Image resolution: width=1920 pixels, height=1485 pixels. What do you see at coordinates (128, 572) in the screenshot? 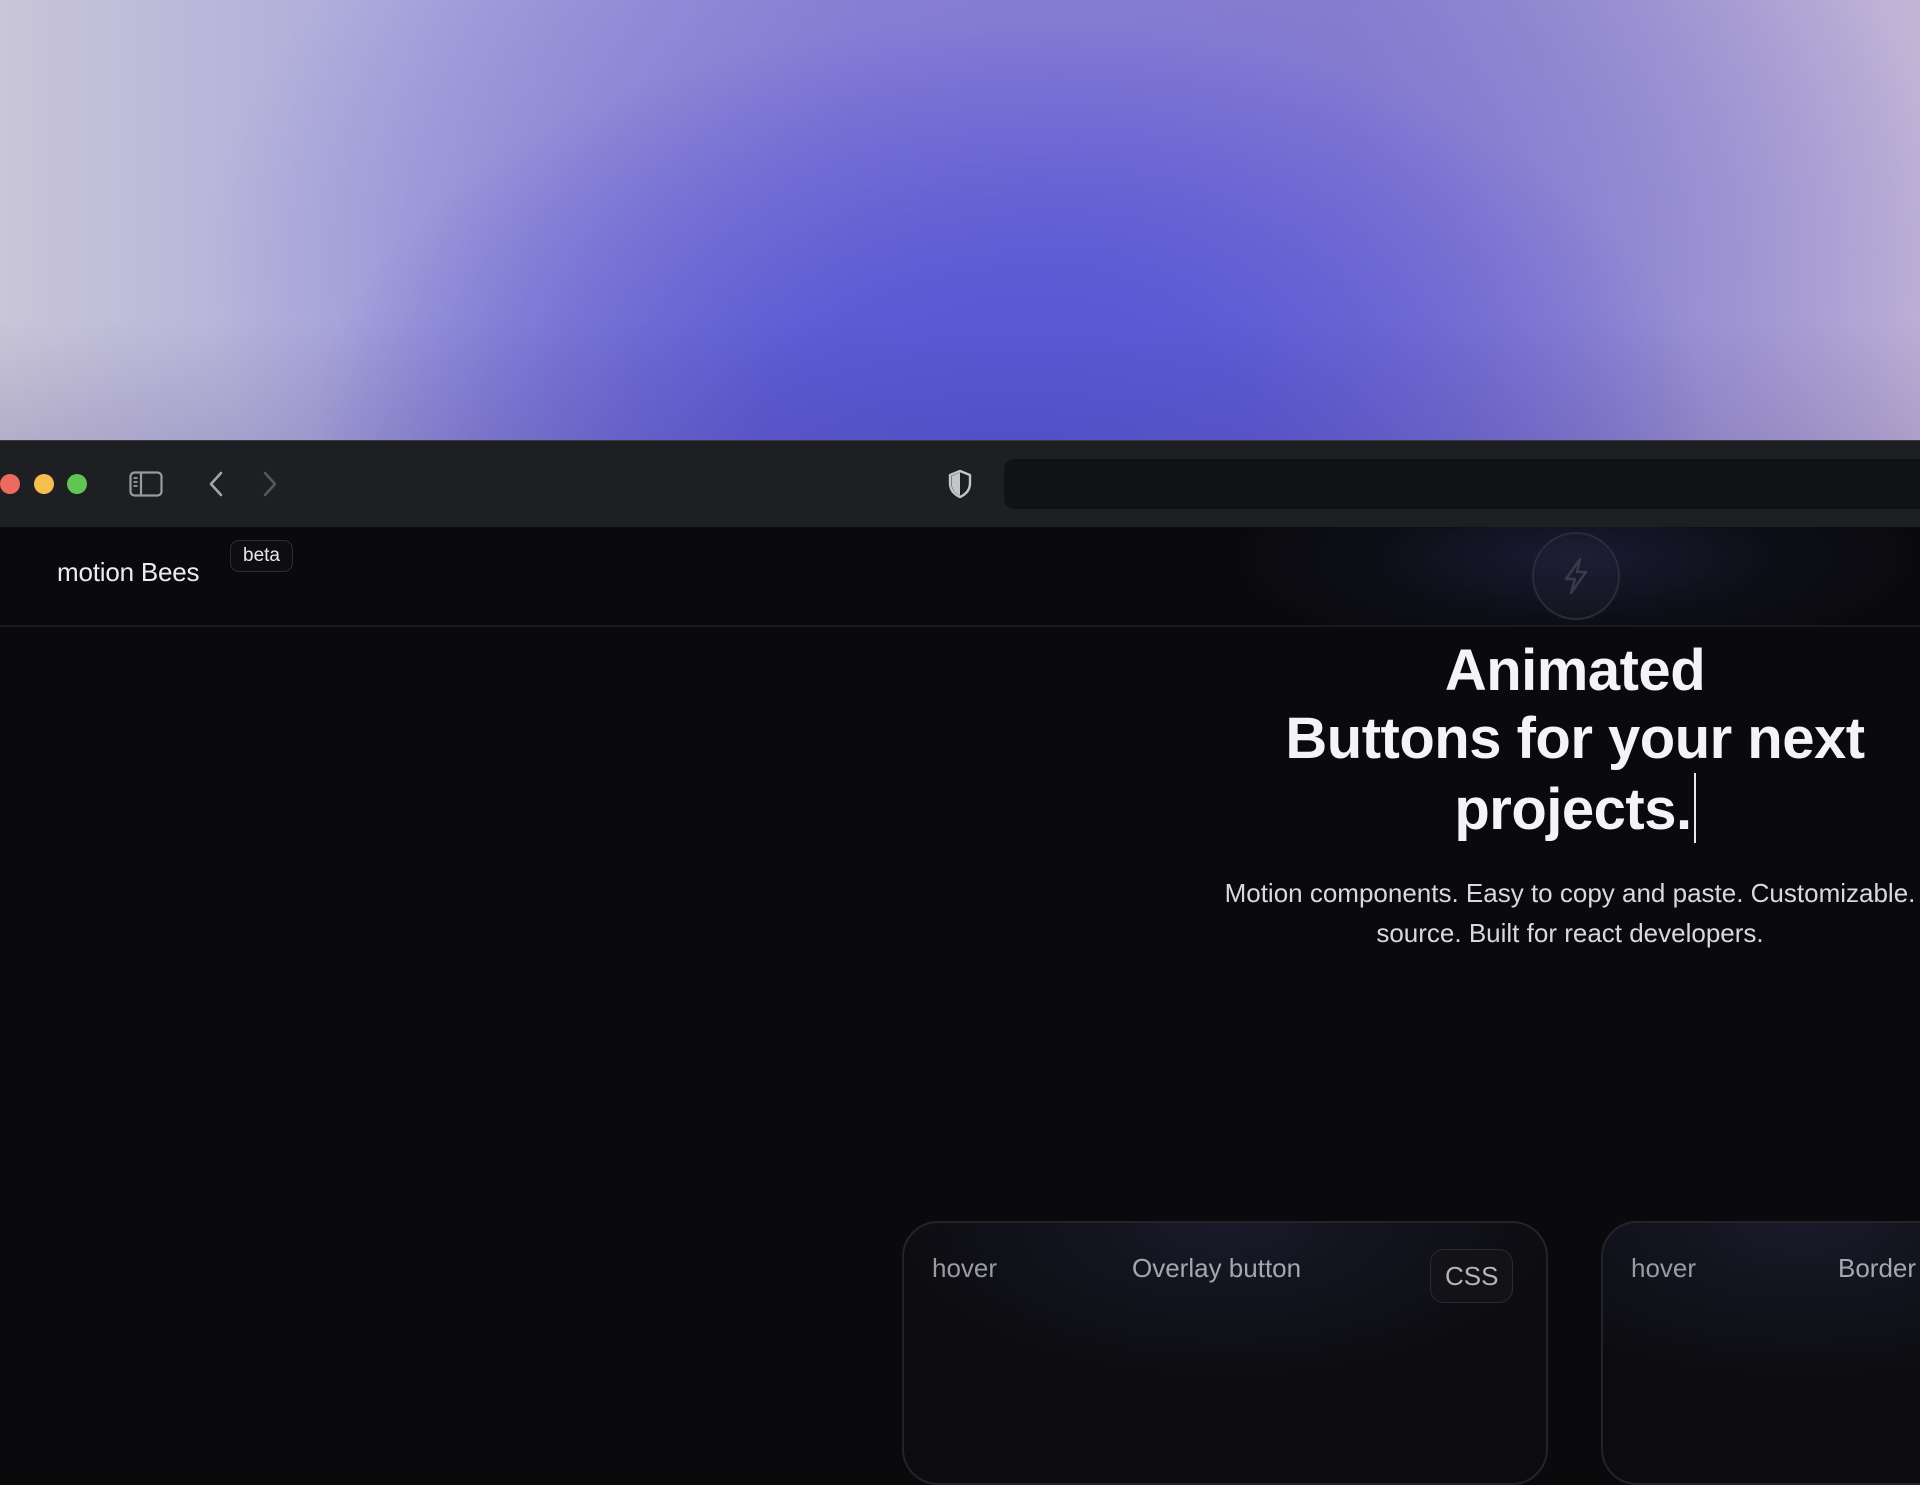
I see `brand-logo-text: motion Bees` at bounding box center [128, 572].